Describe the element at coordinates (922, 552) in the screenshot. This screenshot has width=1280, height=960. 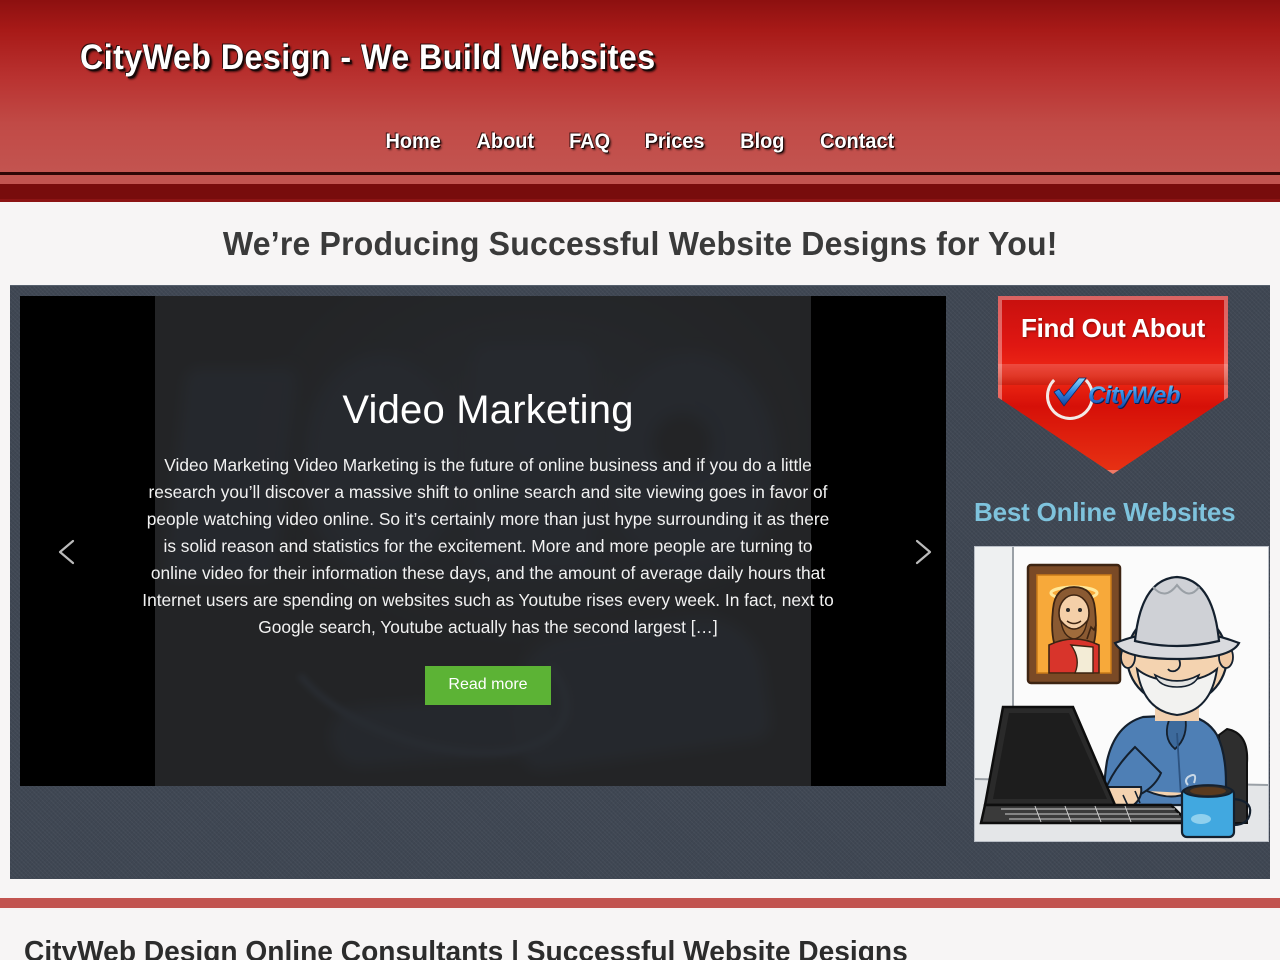
I see `chevron-right-icon` at that location.